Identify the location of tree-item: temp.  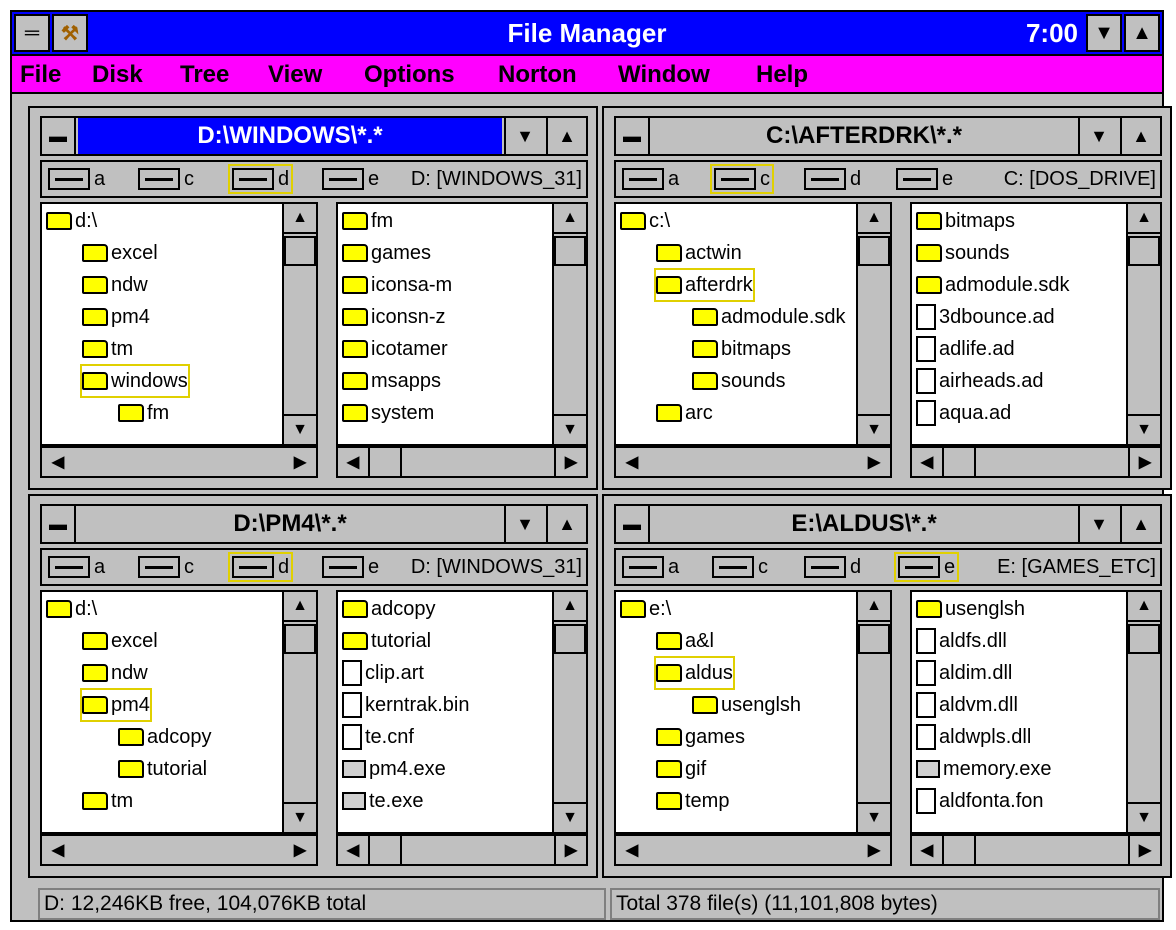
(692, 801).